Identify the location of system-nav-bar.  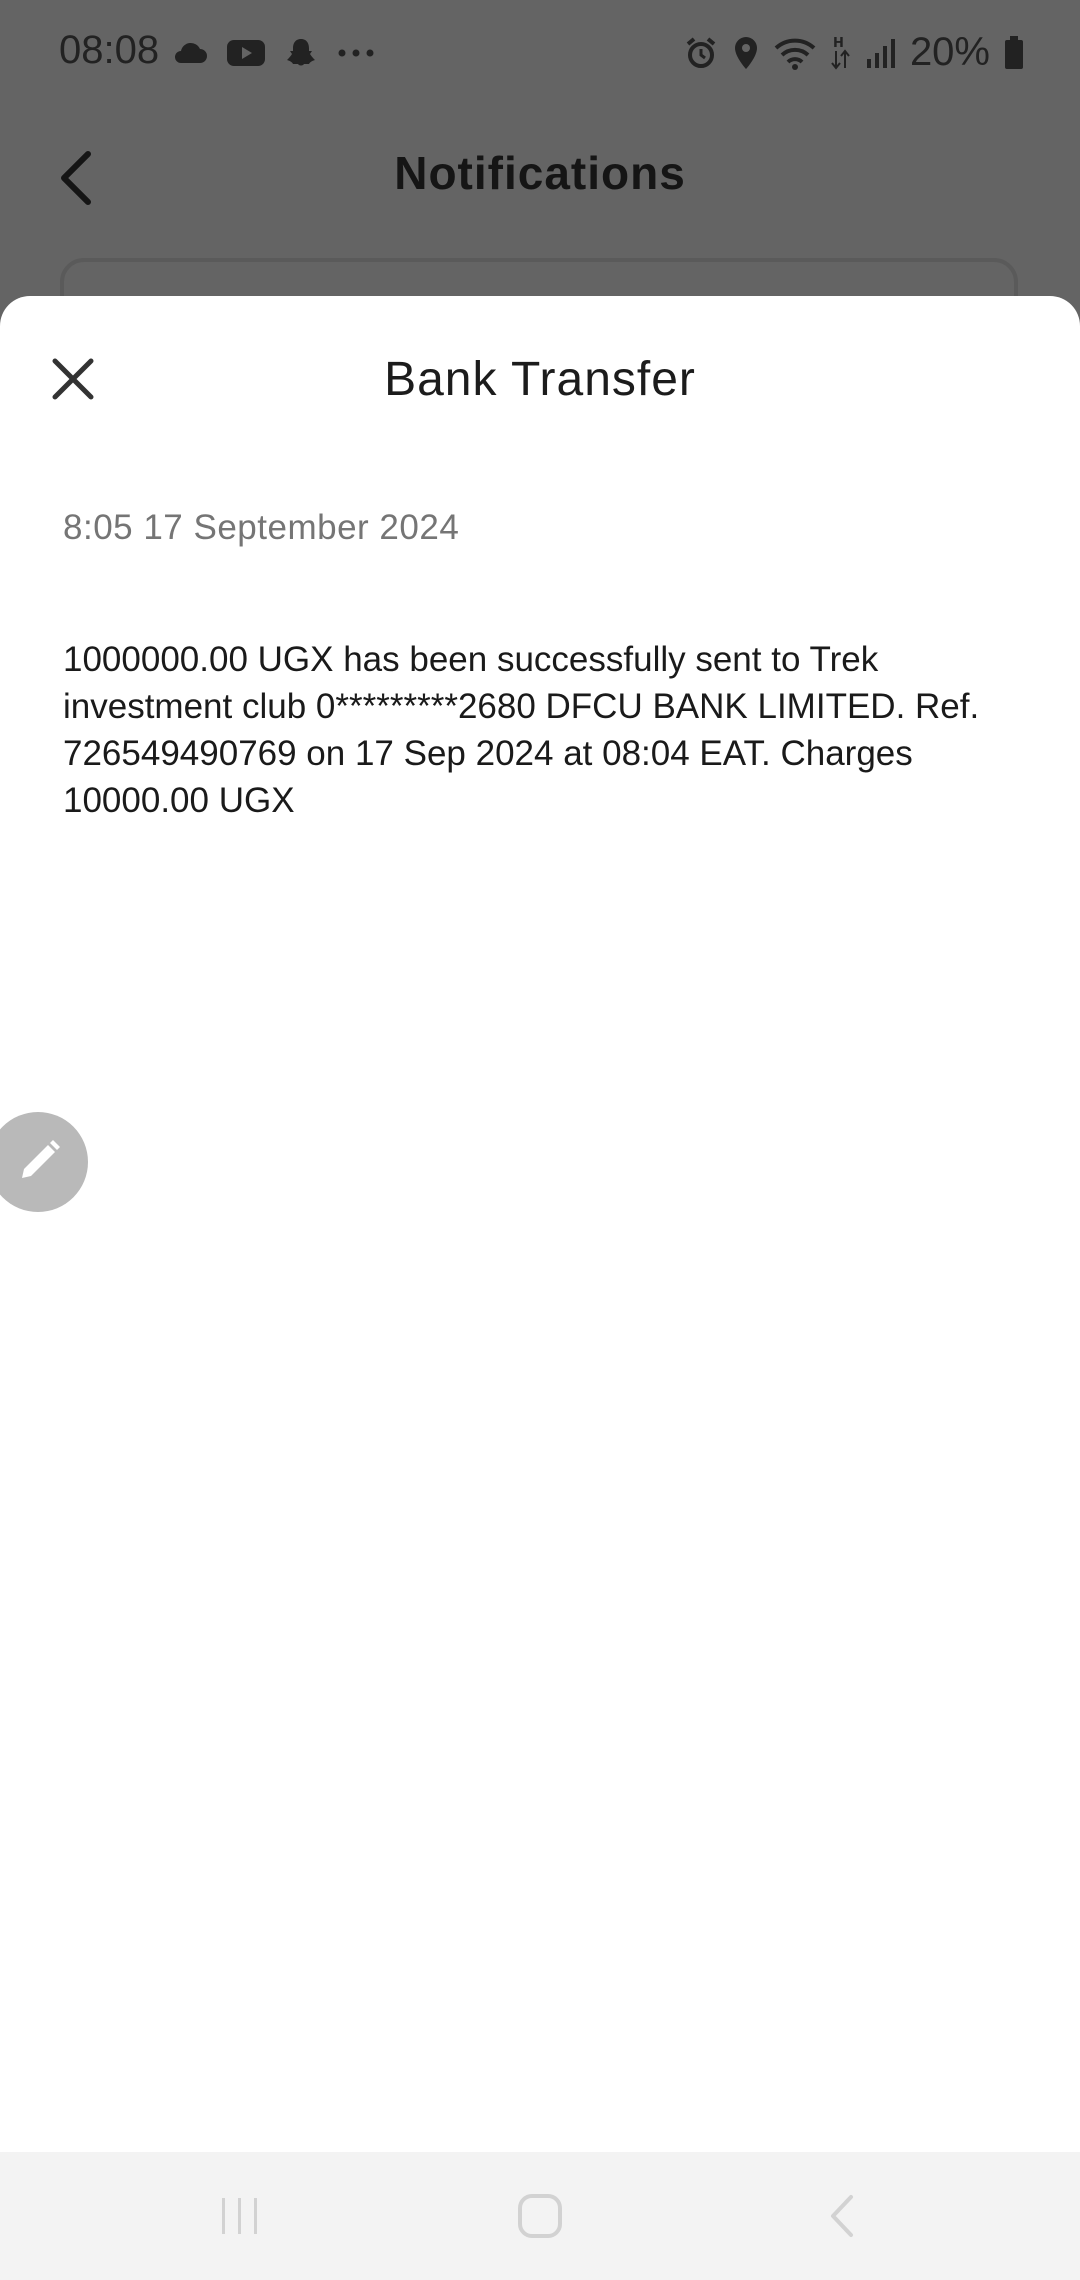
(540, 2216).